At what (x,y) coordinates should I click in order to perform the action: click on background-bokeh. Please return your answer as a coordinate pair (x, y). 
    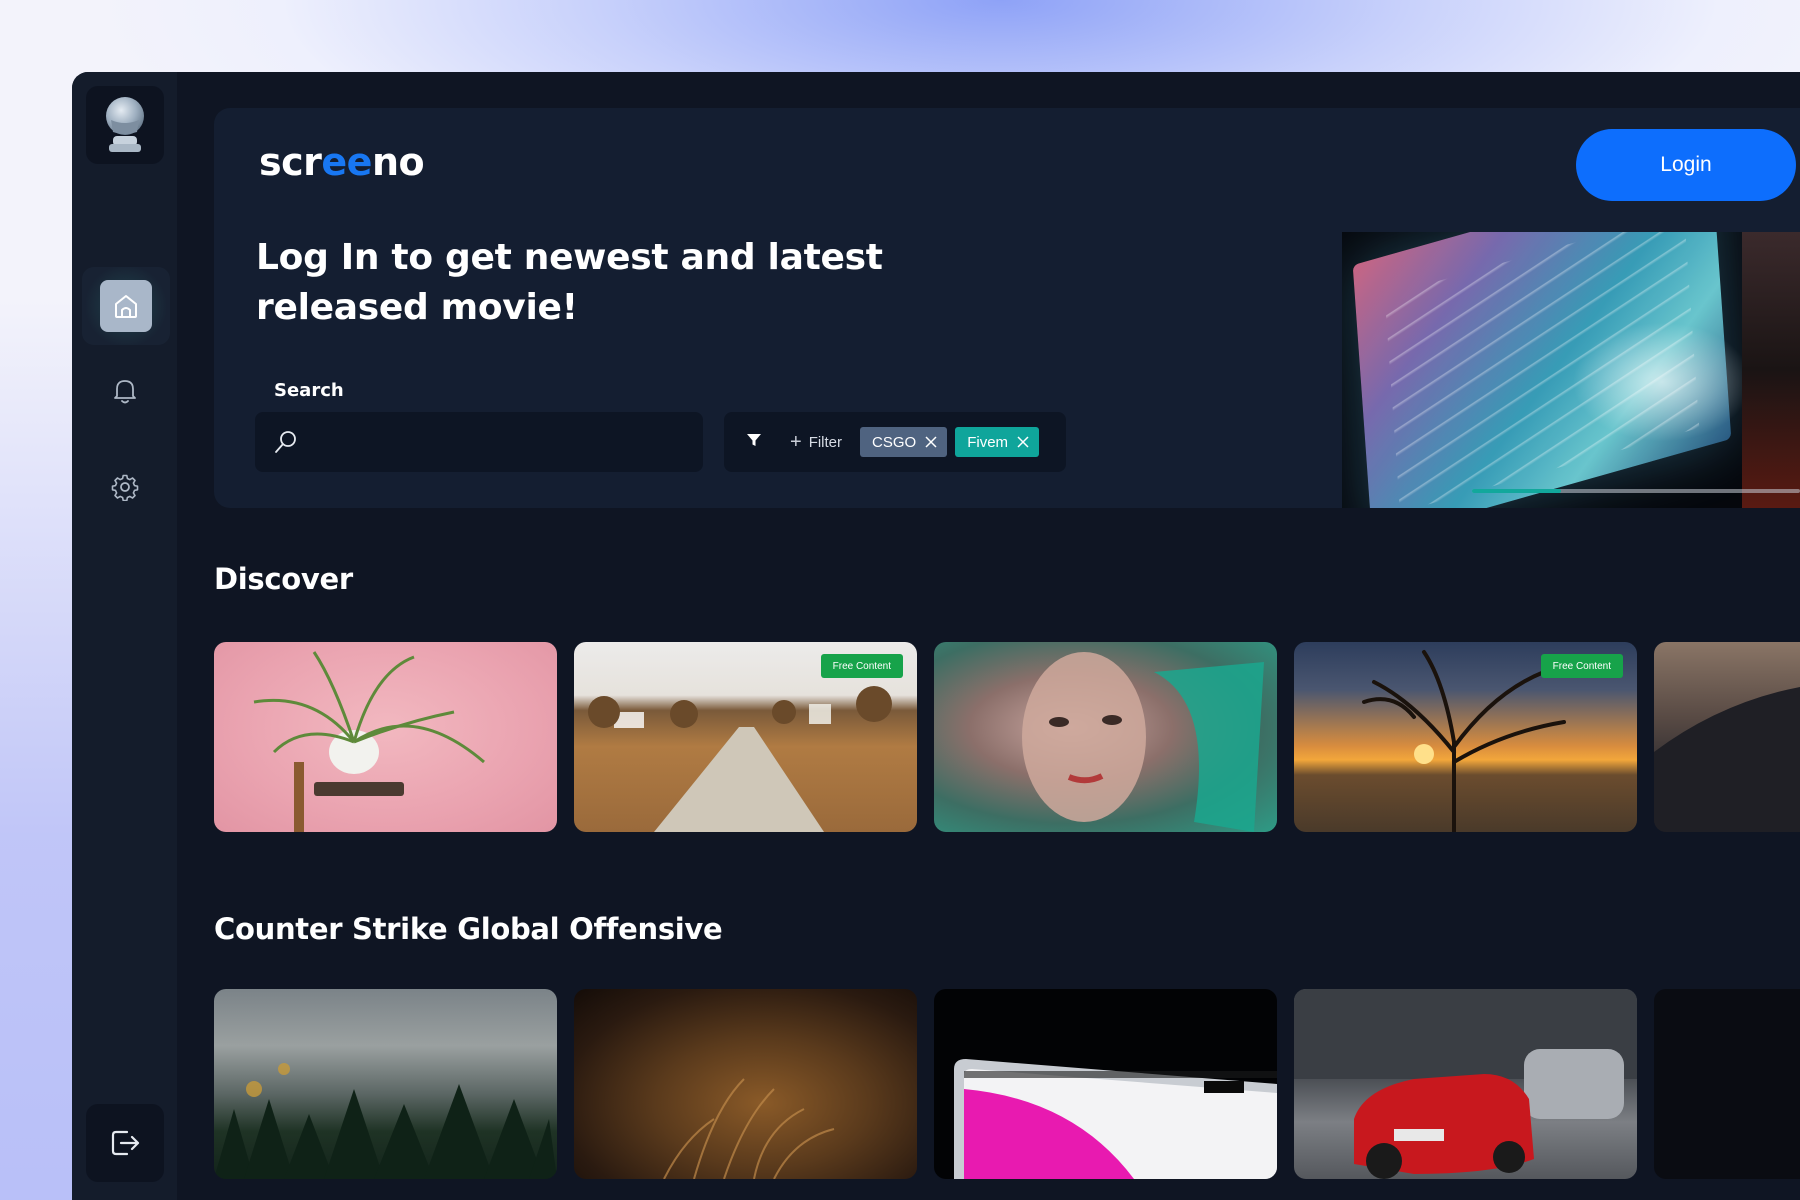
    Looking at the image, I should click on (1771, 370).